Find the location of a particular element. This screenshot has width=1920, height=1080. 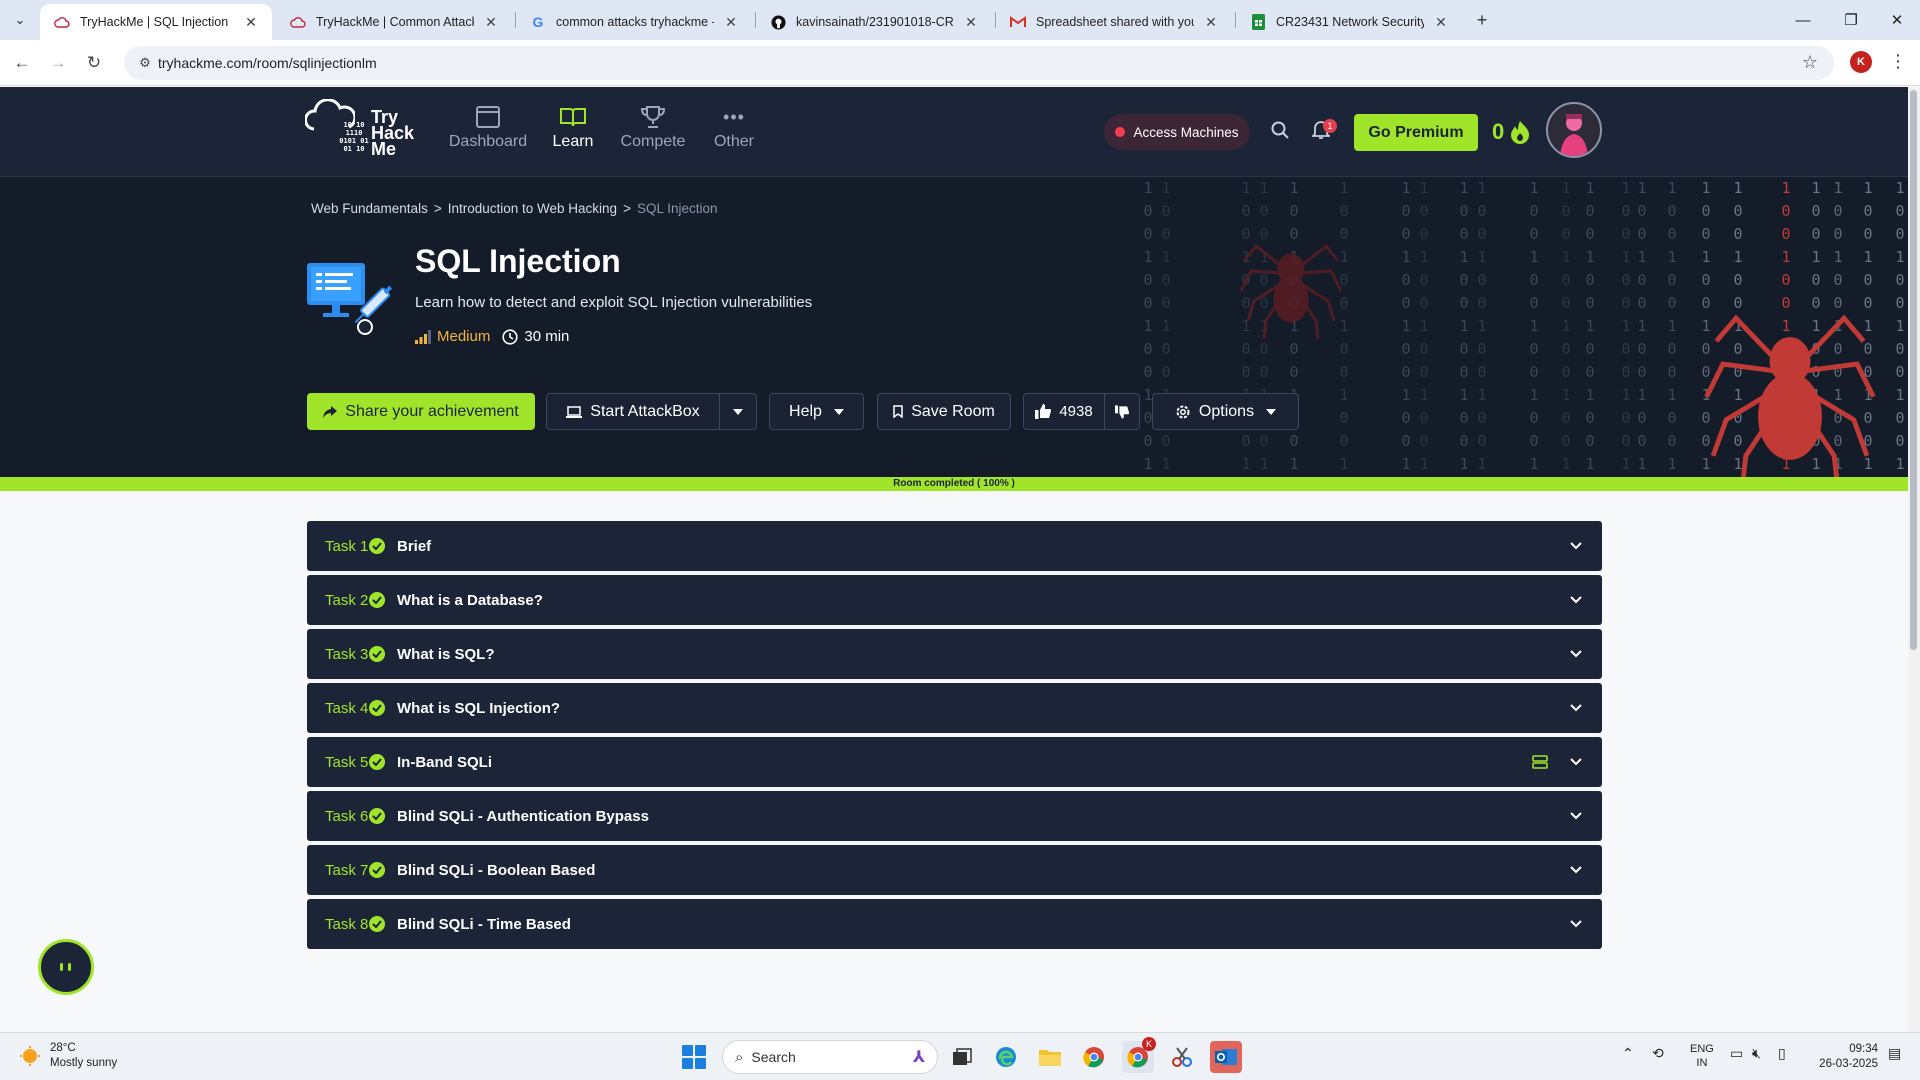

task-view-icon is located at coordinates (962, 1057).